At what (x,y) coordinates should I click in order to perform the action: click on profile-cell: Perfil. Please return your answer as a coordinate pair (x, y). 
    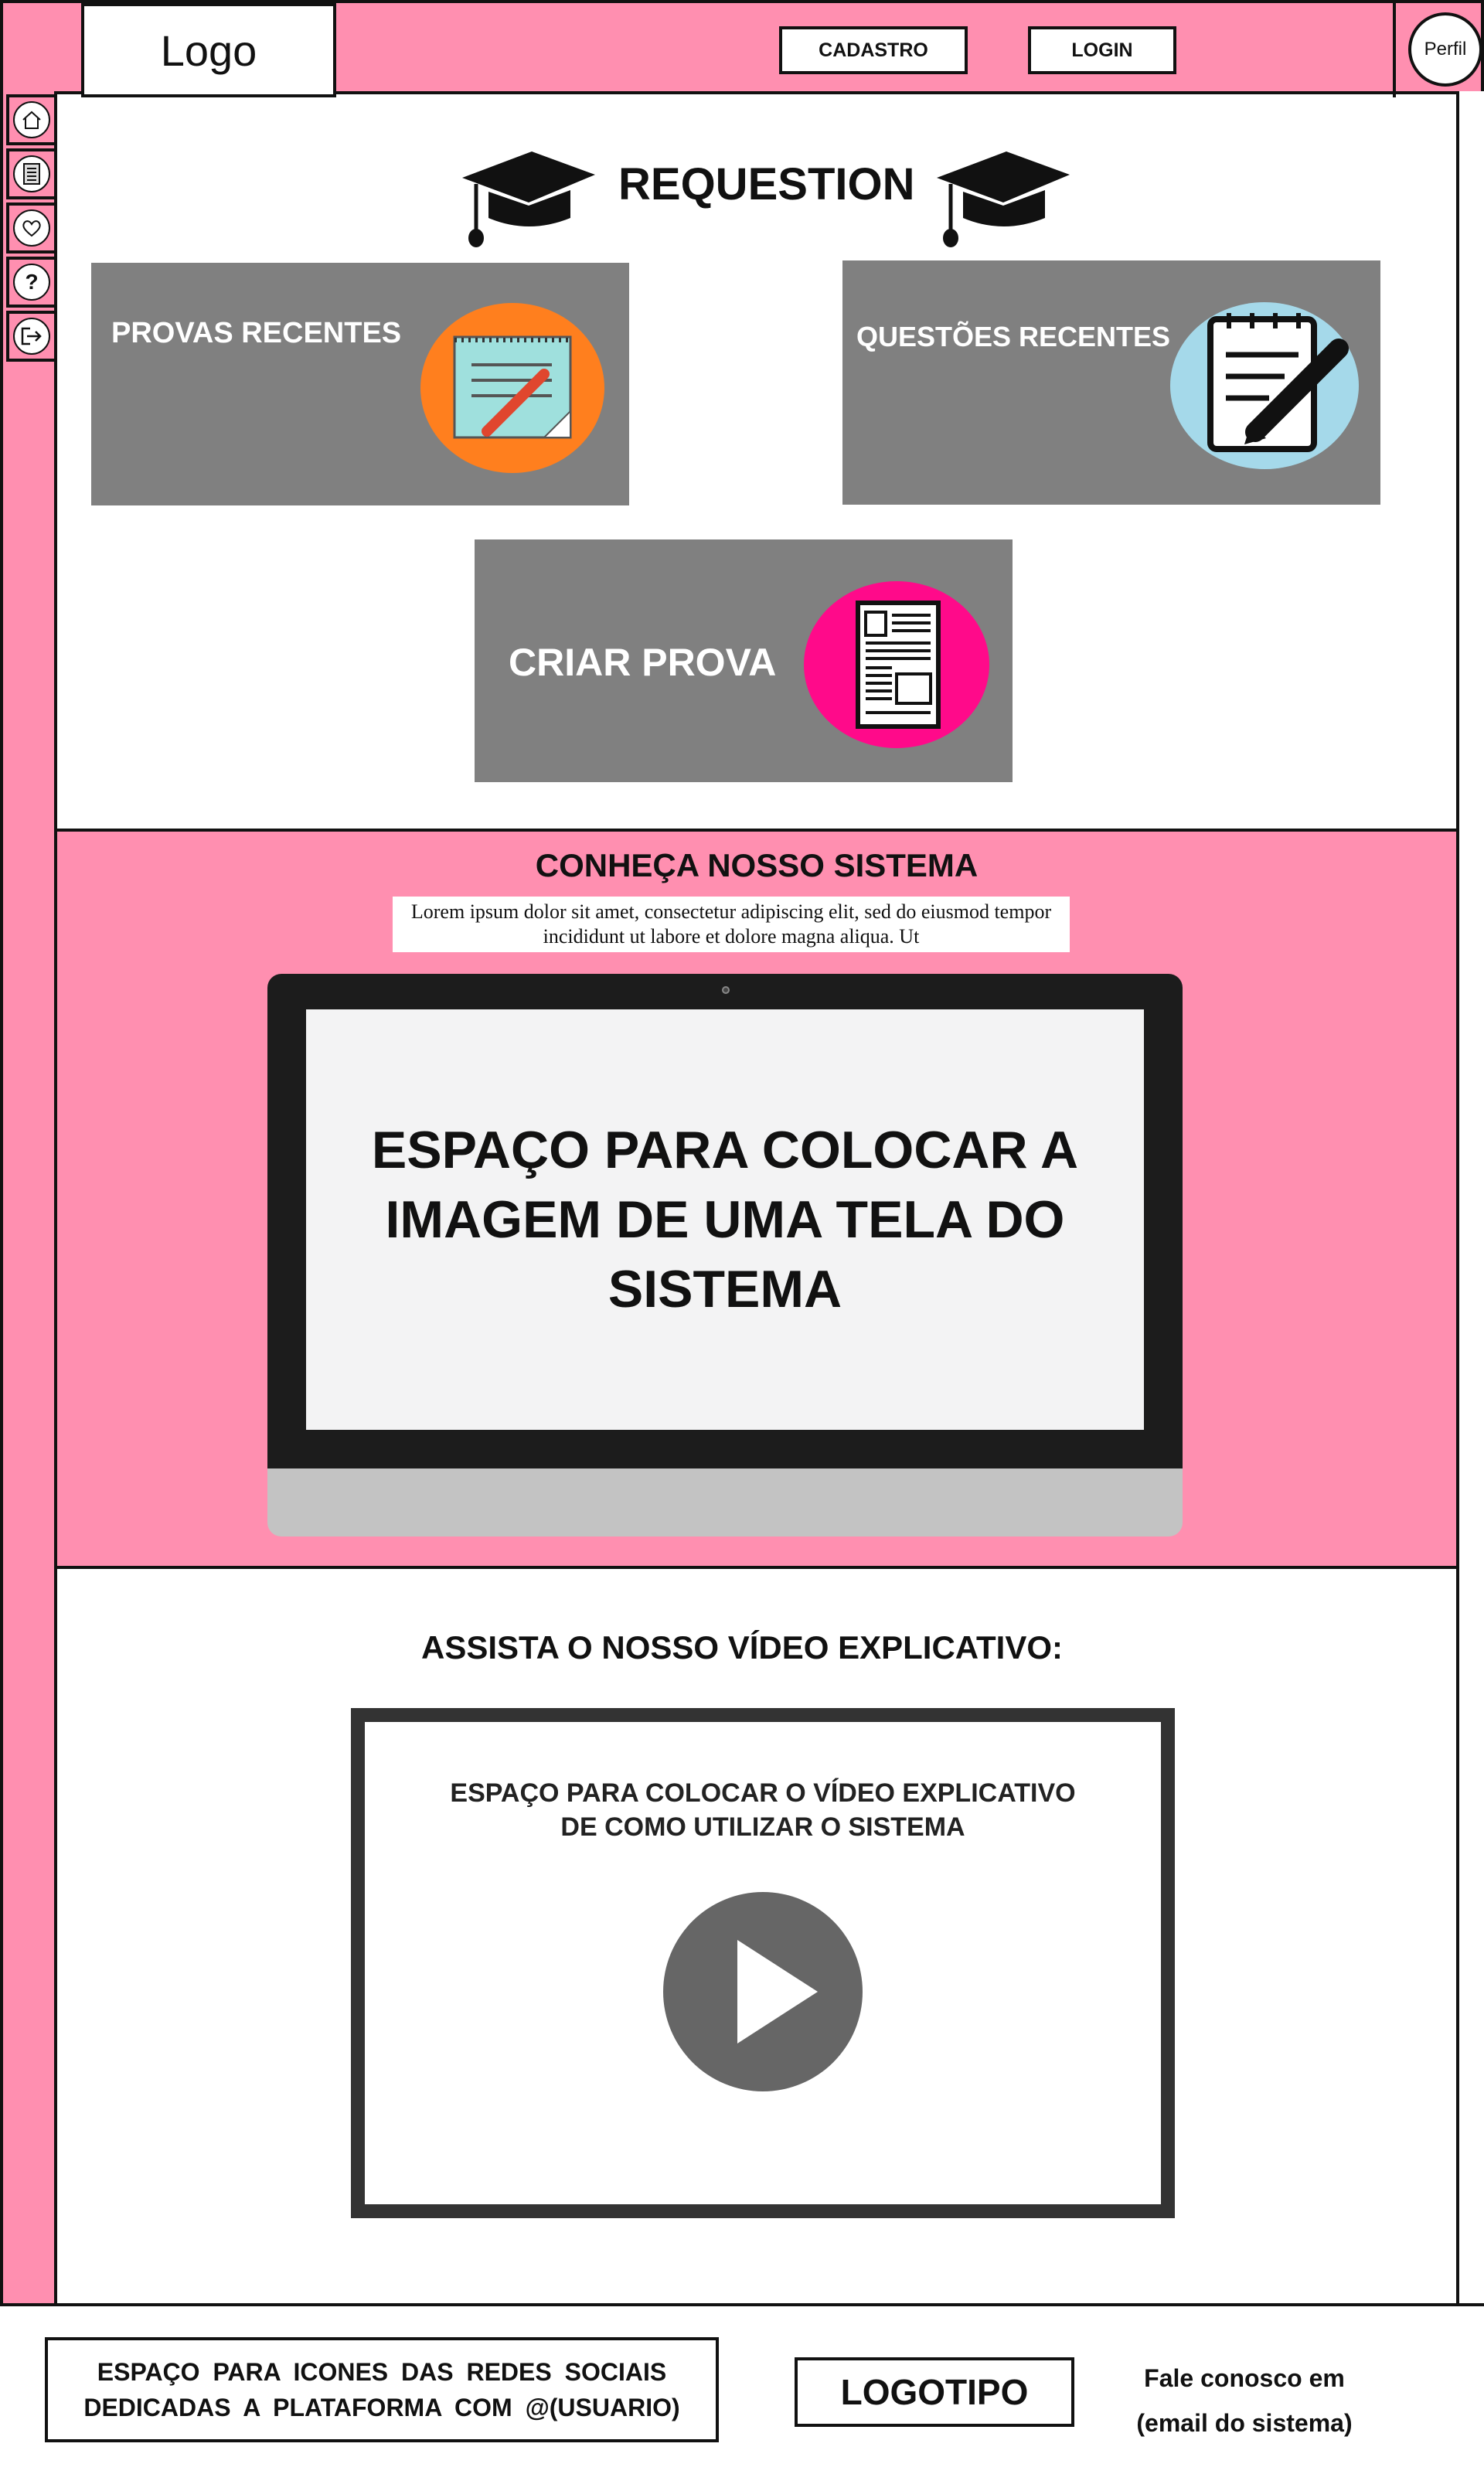
    Looking at the image, I should click on (1438, 50).